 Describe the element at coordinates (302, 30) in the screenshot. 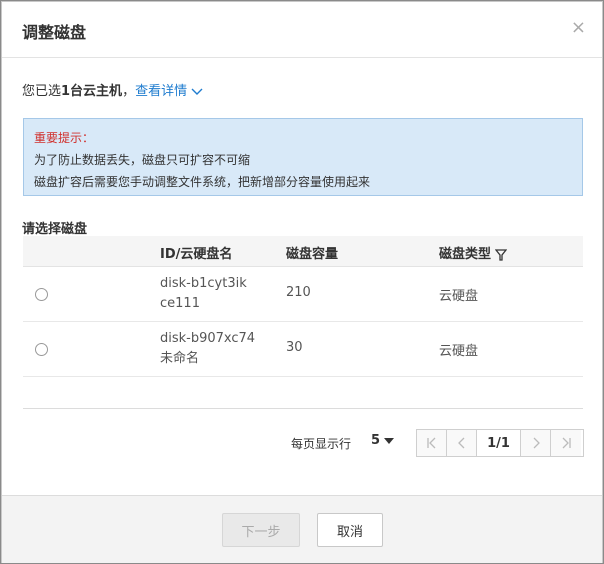

I see `dialog-header: 调整磁盘 ×` at that location.